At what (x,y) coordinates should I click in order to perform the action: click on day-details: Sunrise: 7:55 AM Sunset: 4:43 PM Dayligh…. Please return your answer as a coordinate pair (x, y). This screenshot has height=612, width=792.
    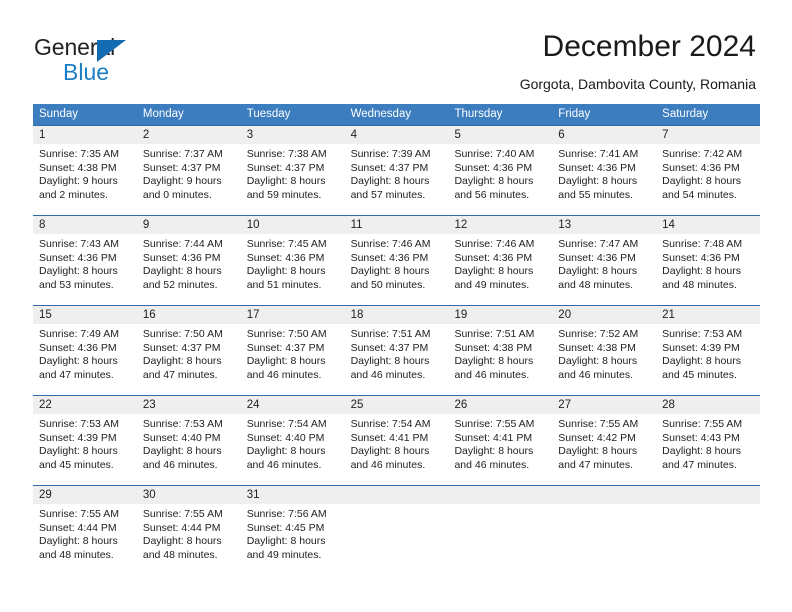
    Looking at the image, I should click on (708, 443).